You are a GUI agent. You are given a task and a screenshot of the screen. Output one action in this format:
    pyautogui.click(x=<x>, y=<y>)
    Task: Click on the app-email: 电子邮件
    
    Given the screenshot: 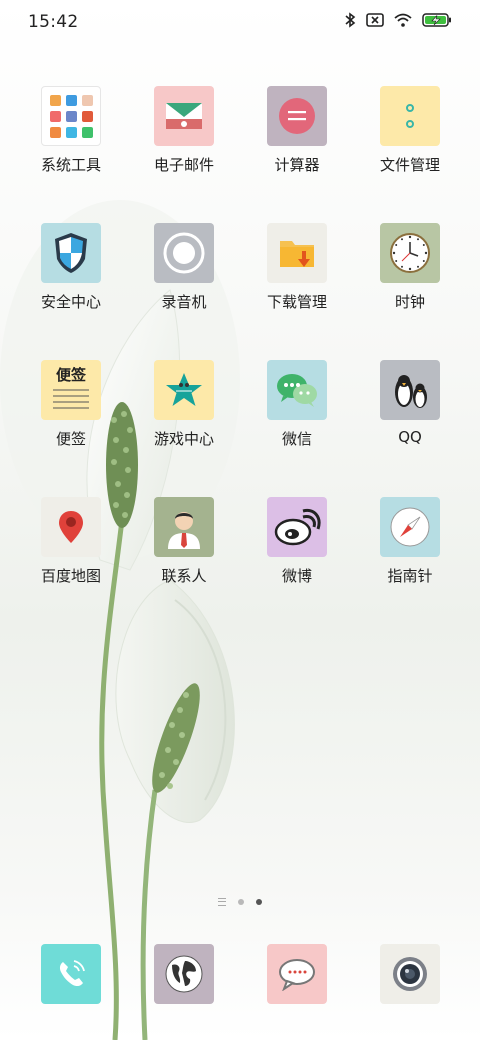 What is the action you would take?
    pyautogui.click(x=184, y=130)
    